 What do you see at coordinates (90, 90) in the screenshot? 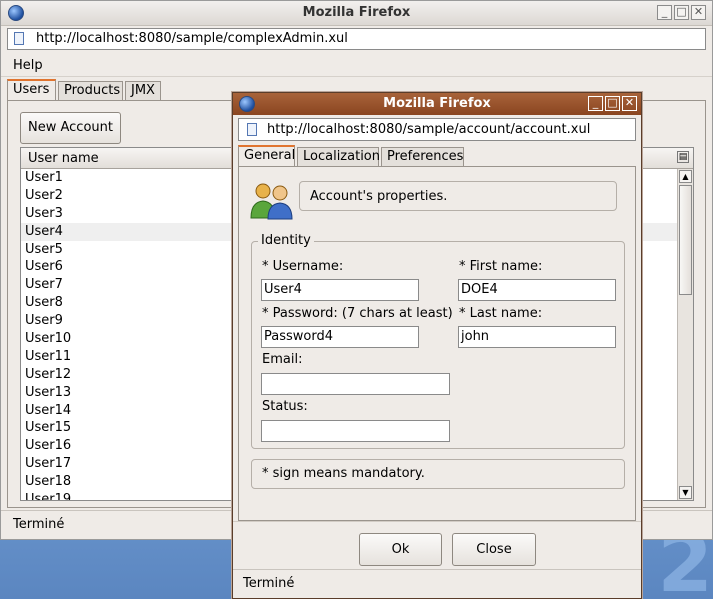
I see `tab-products: Products` at bounding box center [90, 90].